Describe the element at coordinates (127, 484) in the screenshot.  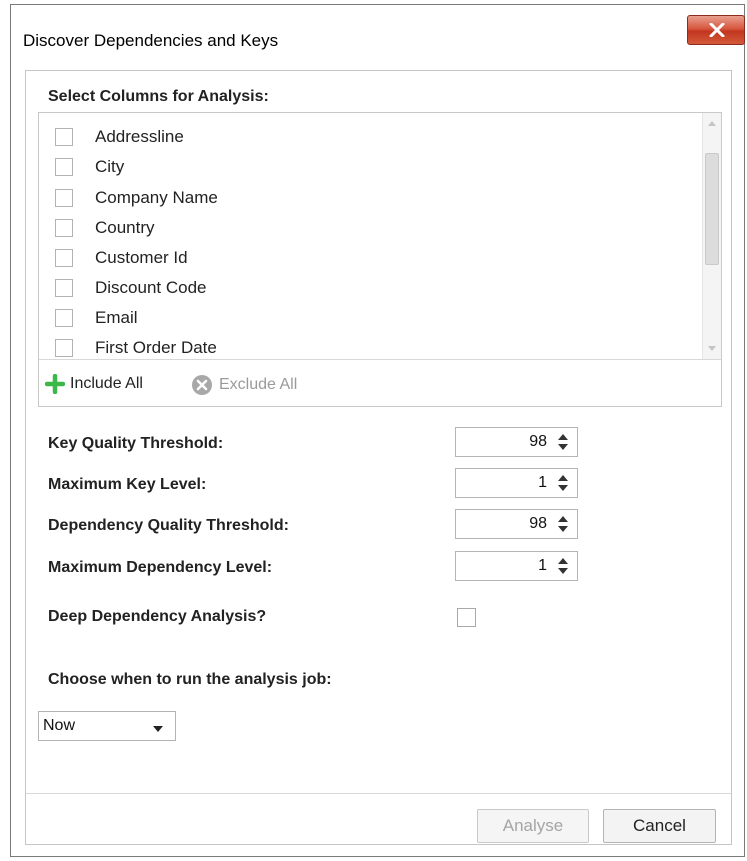
I see `maximum-key-level-label: Maximum Key Level:` at that location.